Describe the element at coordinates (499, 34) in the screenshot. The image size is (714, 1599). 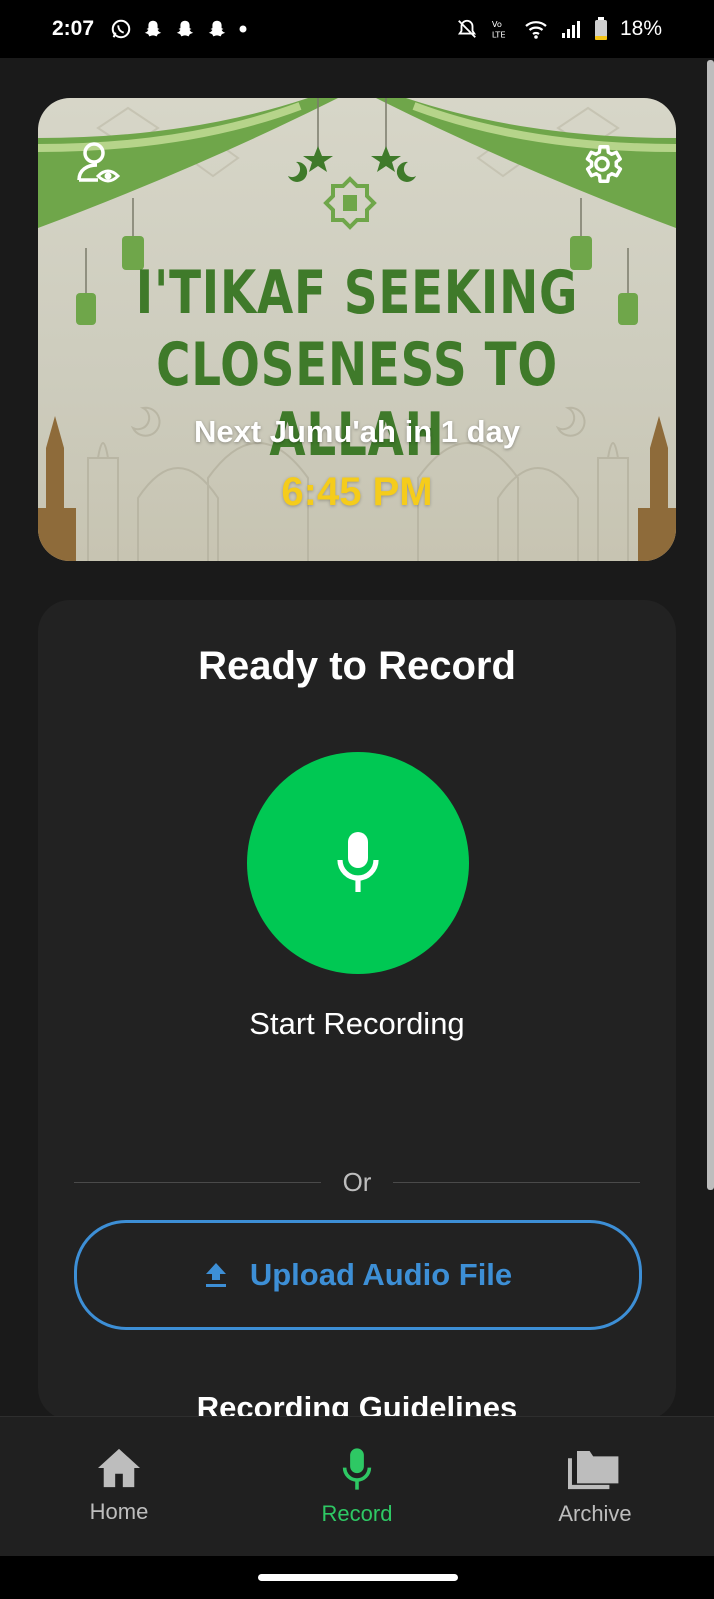
I see `svg-text: LTE` at that location.